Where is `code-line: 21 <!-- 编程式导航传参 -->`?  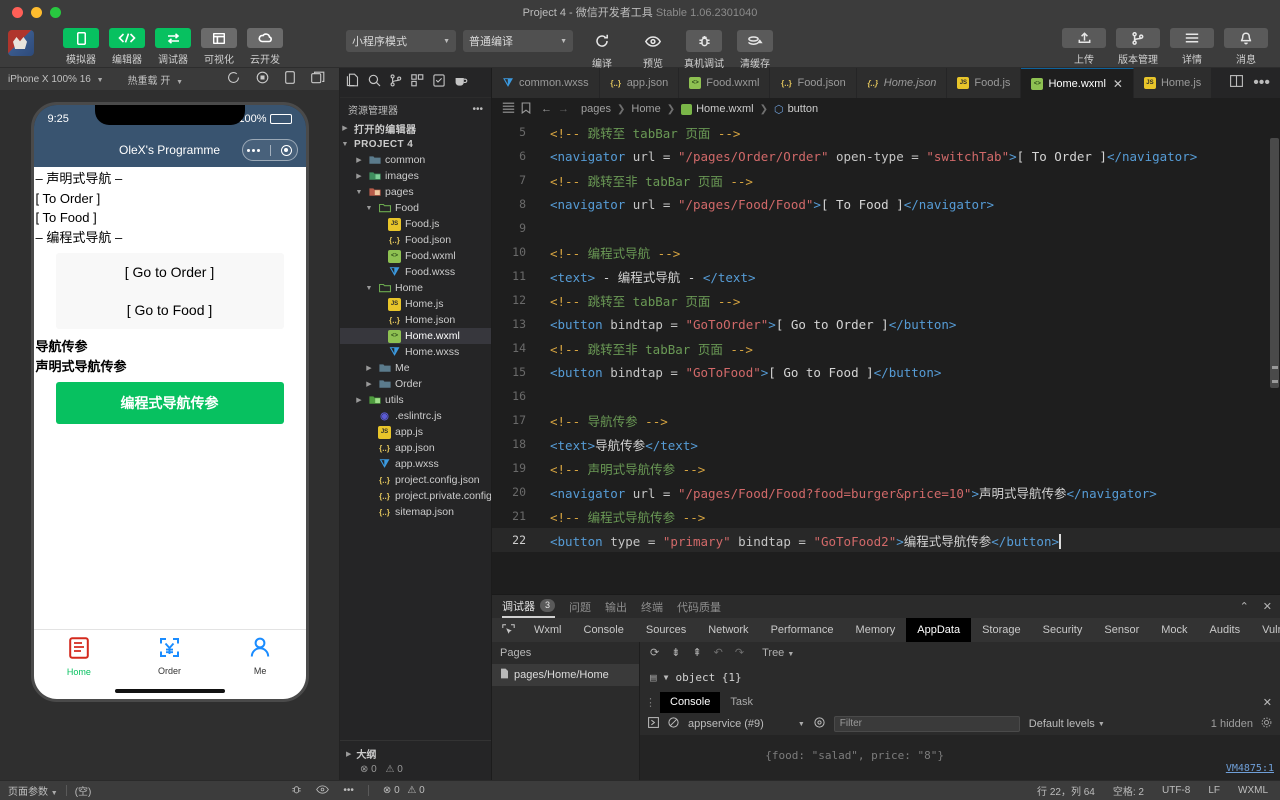 code-line: 21 <!-- 编程式导航传参 --> is located at coordinates (886, 516).